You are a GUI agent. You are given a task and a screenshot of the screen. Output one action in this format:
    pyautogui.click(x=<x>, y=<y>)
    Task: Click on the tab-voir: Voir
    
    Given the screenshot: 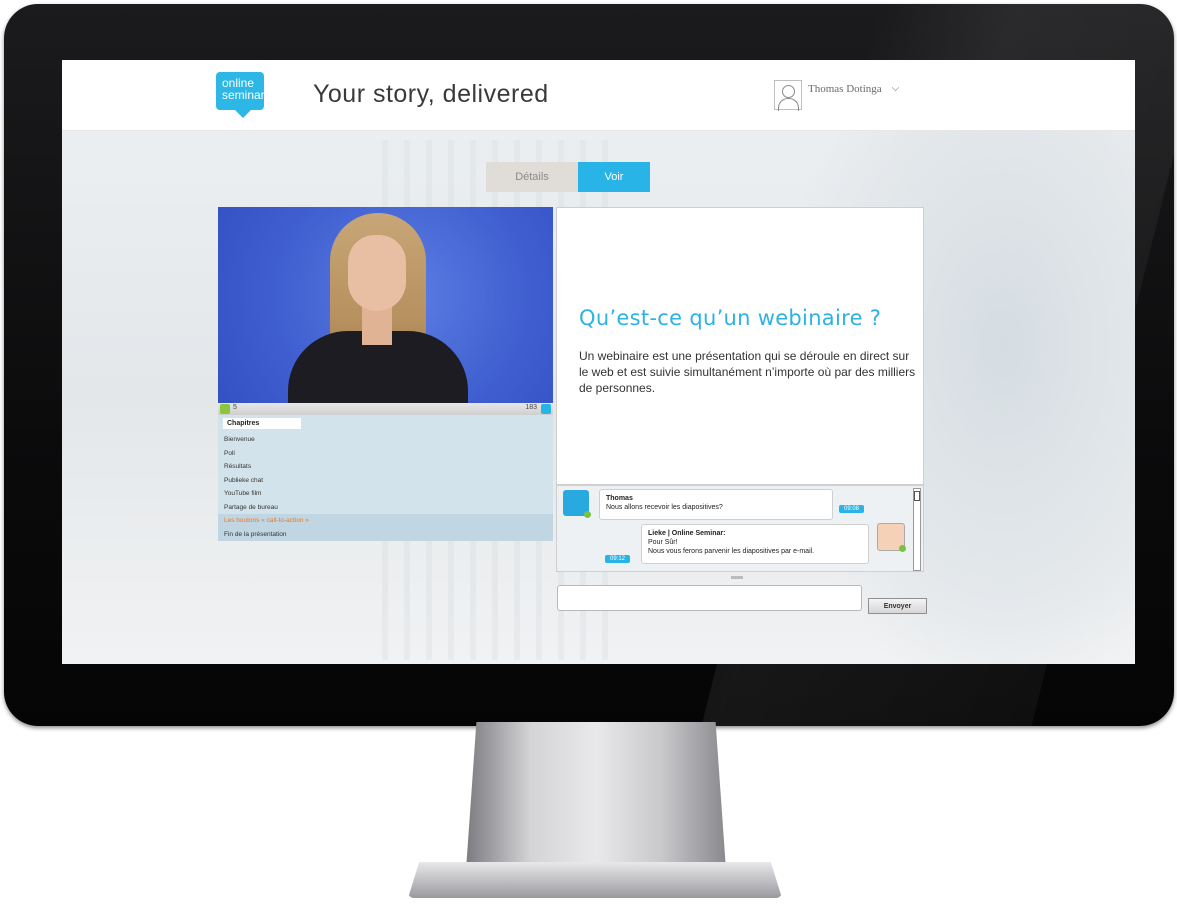 What is the action you would take?
    pyautogui.click(x=614, y=177)
    